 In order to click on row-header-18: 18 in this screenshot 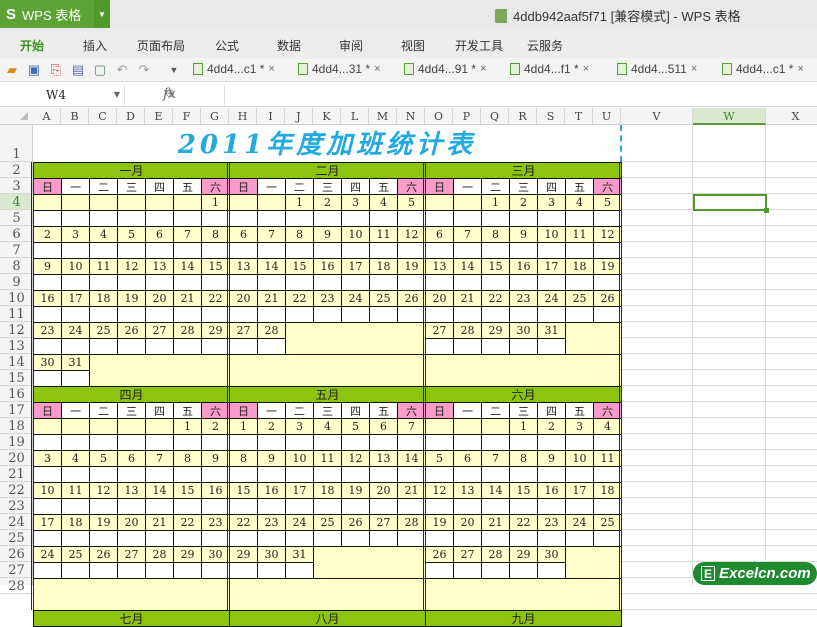, I will do `click(16, 426)`.